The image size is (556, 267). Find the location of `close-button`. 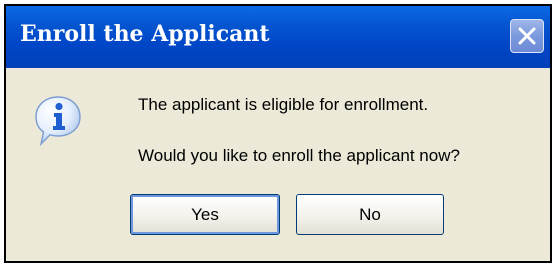

close-button is located at coordinates (527, 36).